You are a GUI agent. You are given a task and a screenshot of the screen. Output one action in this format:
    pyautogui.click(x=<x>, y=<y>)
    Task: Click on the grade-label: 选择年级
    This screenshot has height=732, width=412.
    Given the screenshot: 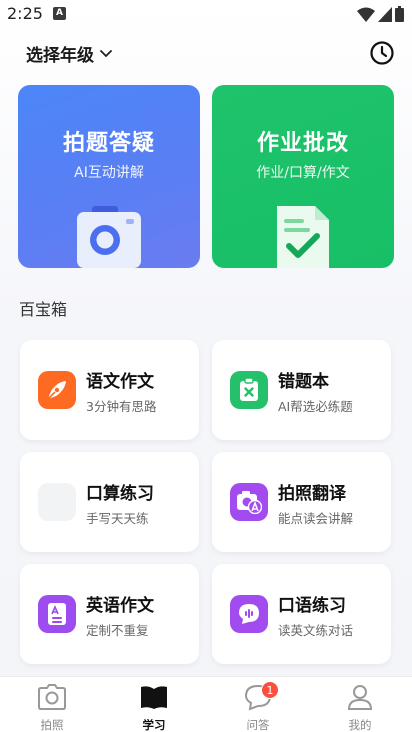 What is the action you would take?
    pyautogui.click(x=60, y=56)
    